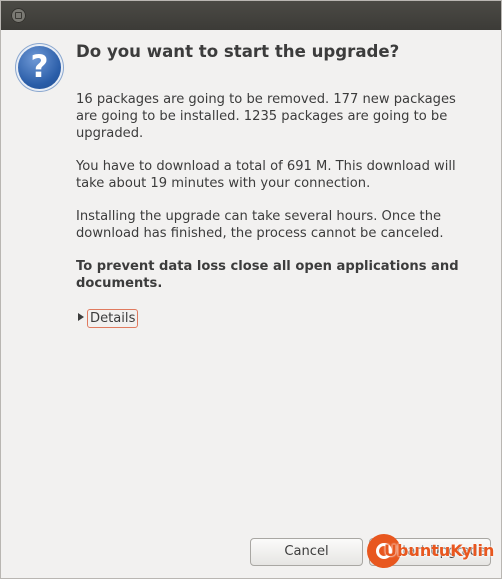 The width and height of the screenshot is (502, 579). I want to click on window-close-button, so click(18, 15).